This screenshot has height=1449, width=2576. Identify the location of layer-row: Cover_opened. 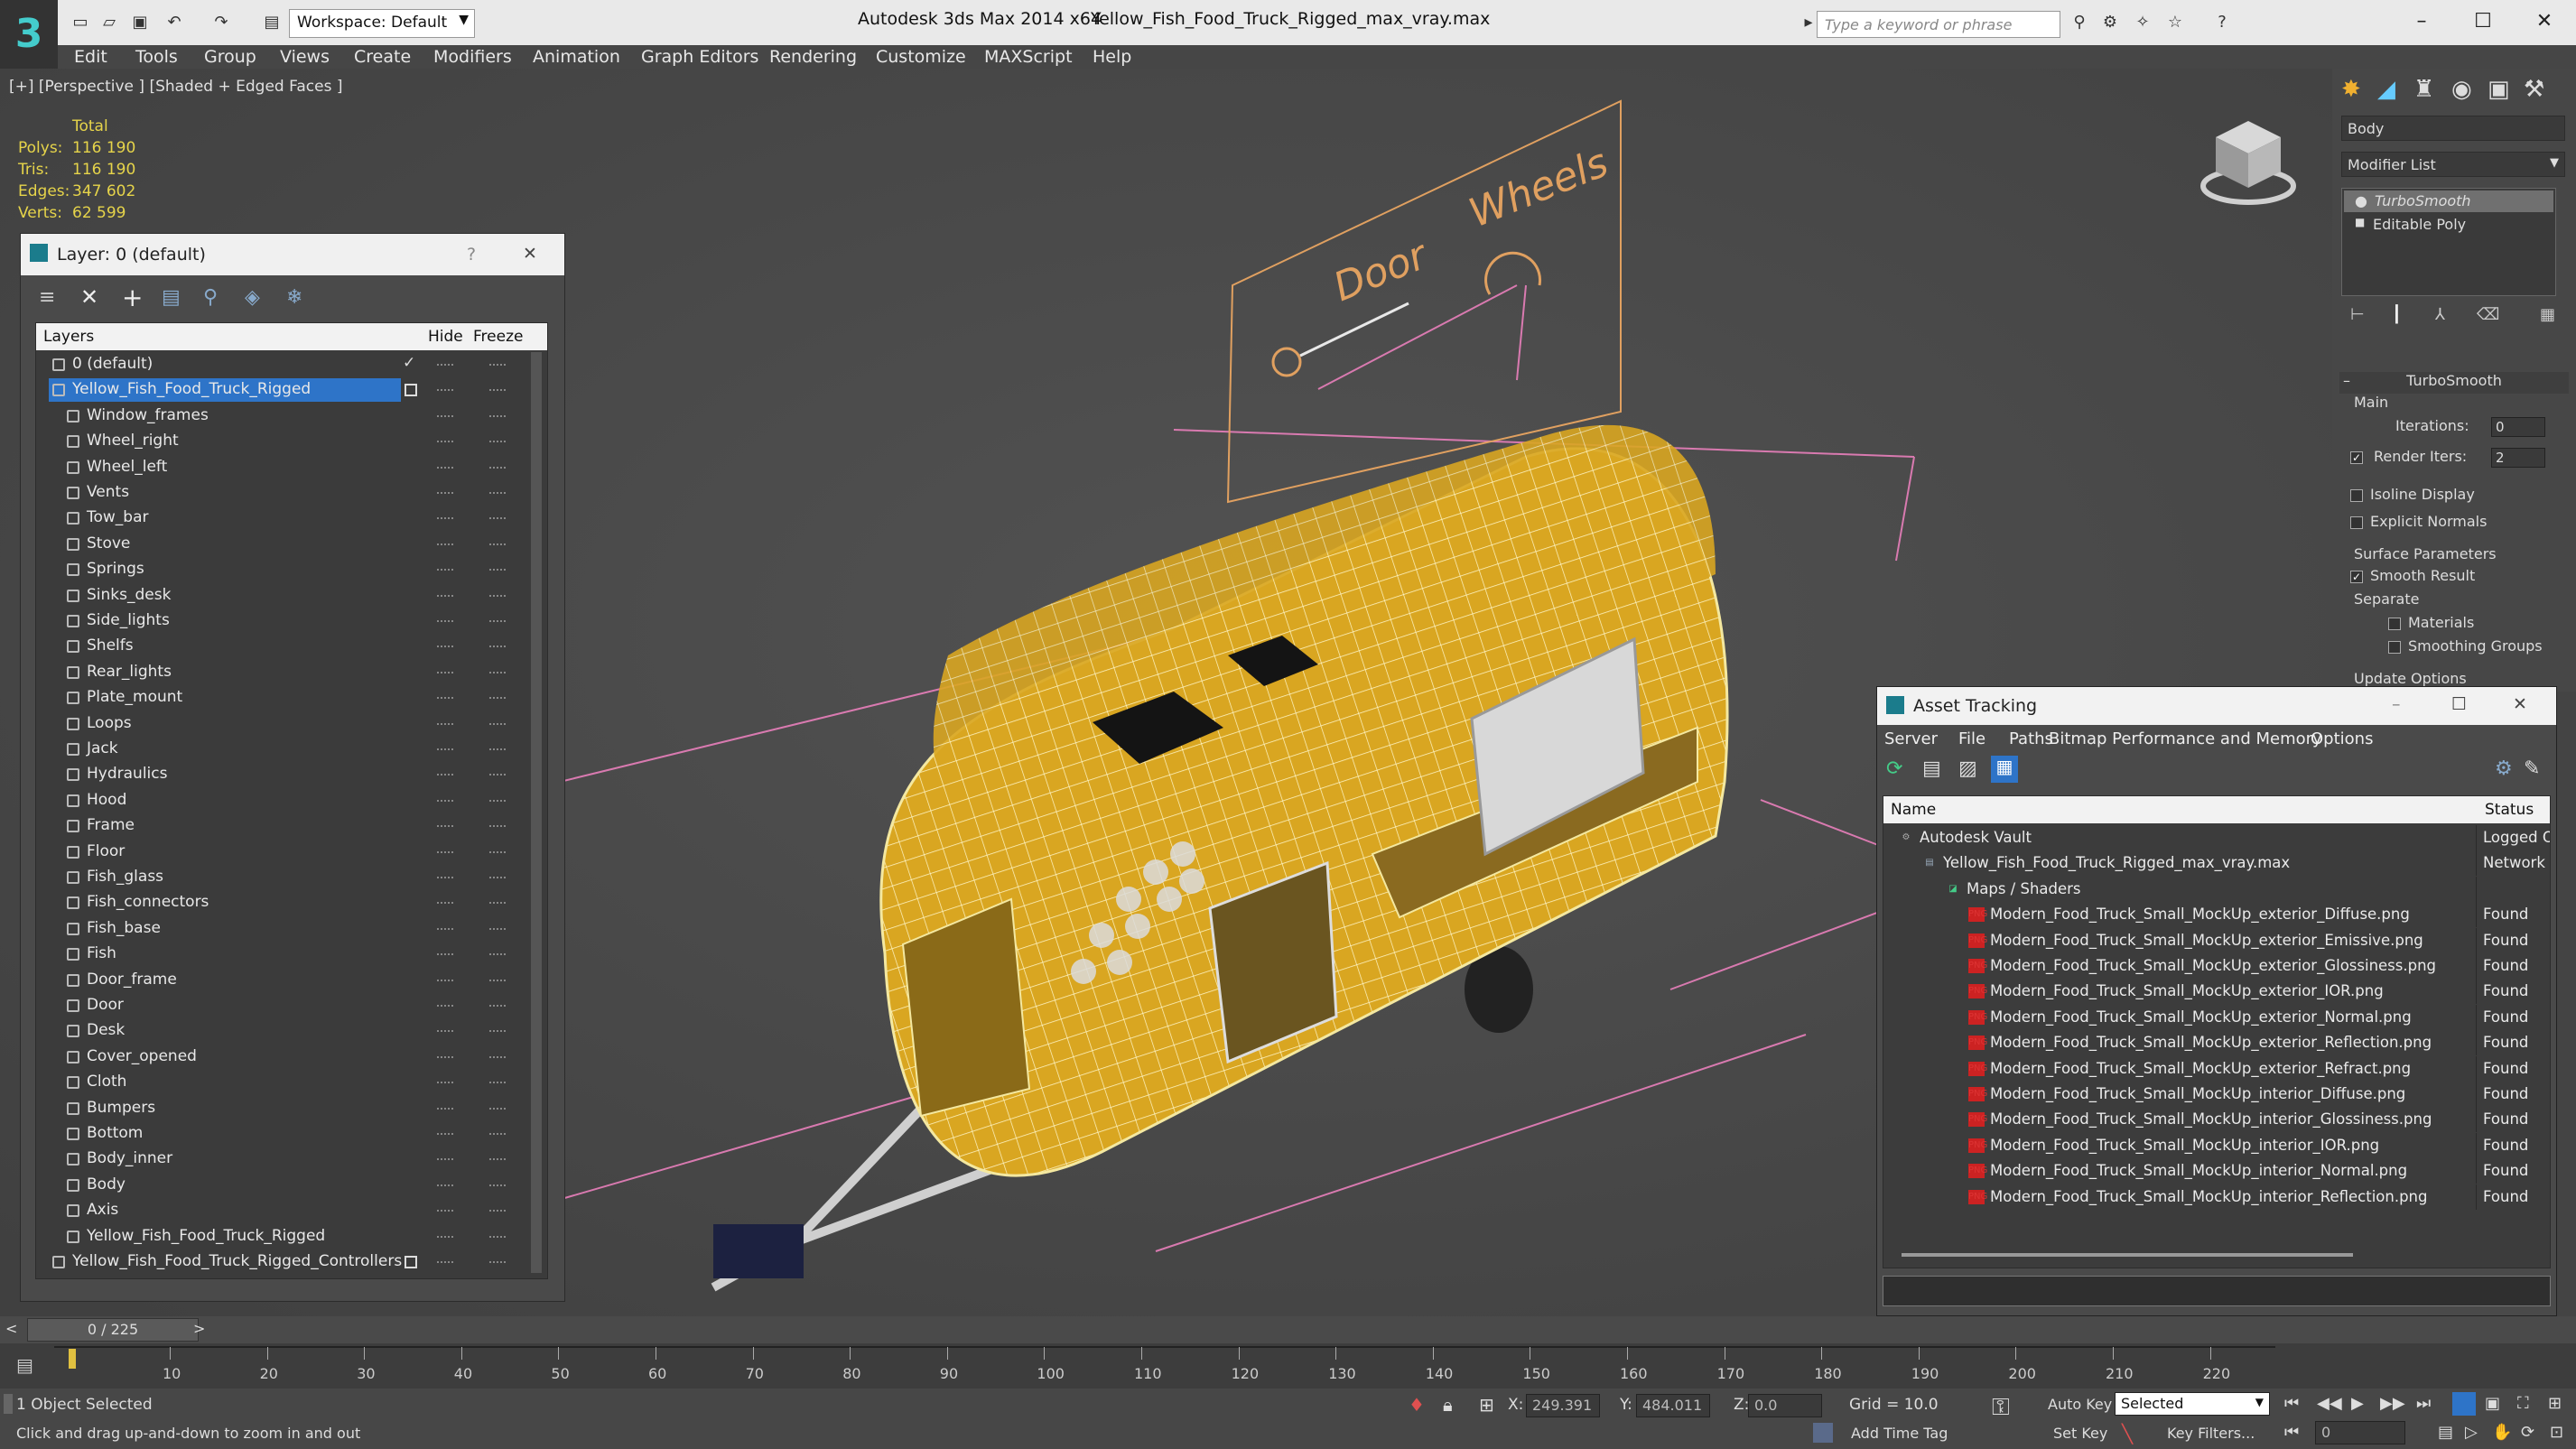
(291, 1057).